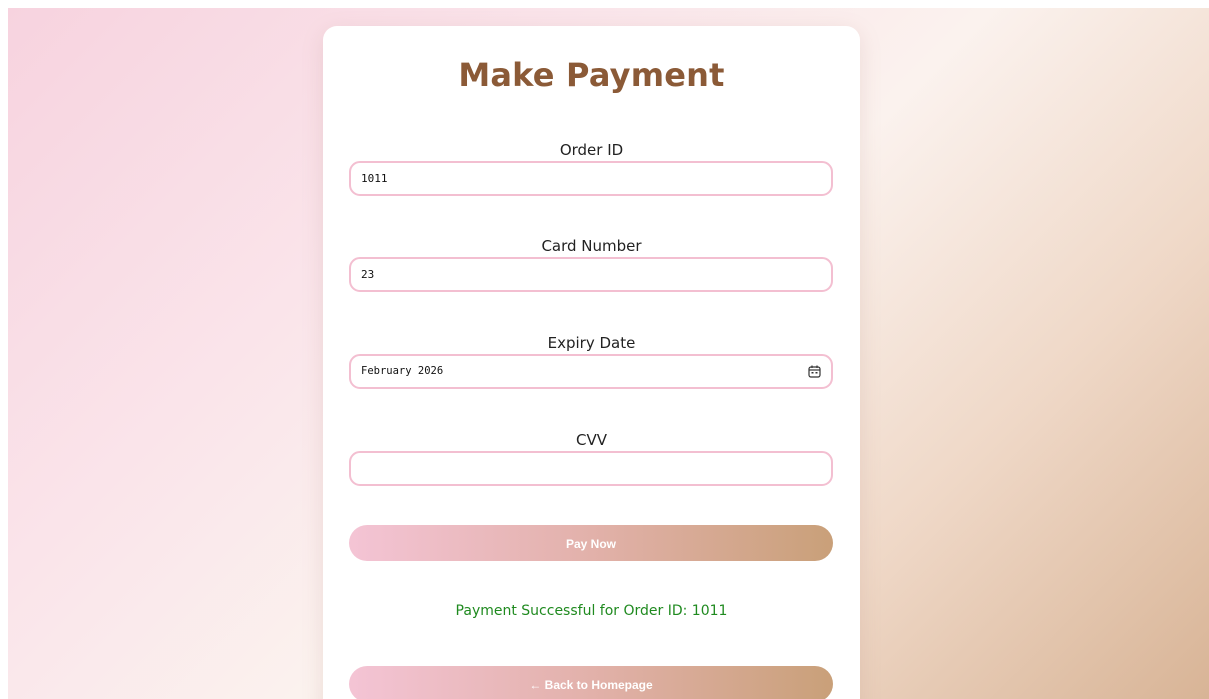 The height and width of the screenshot is (699, 1209). Describe the element at coordinates (591, 468) in the screenshot. I see `cvv-input` at that location.